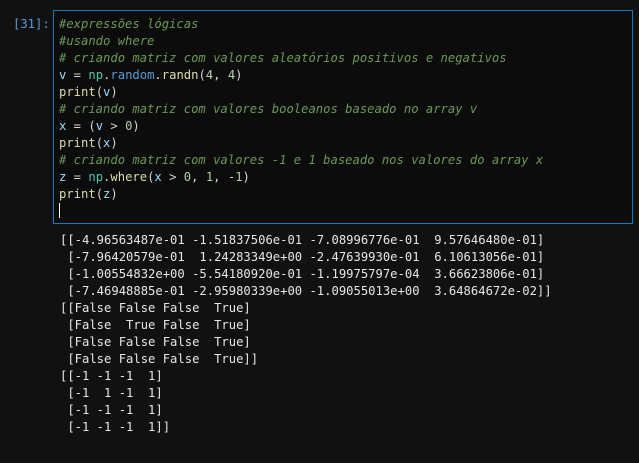 The image size is (639, 463). I want to click on code-token: x, so click(158, 177).